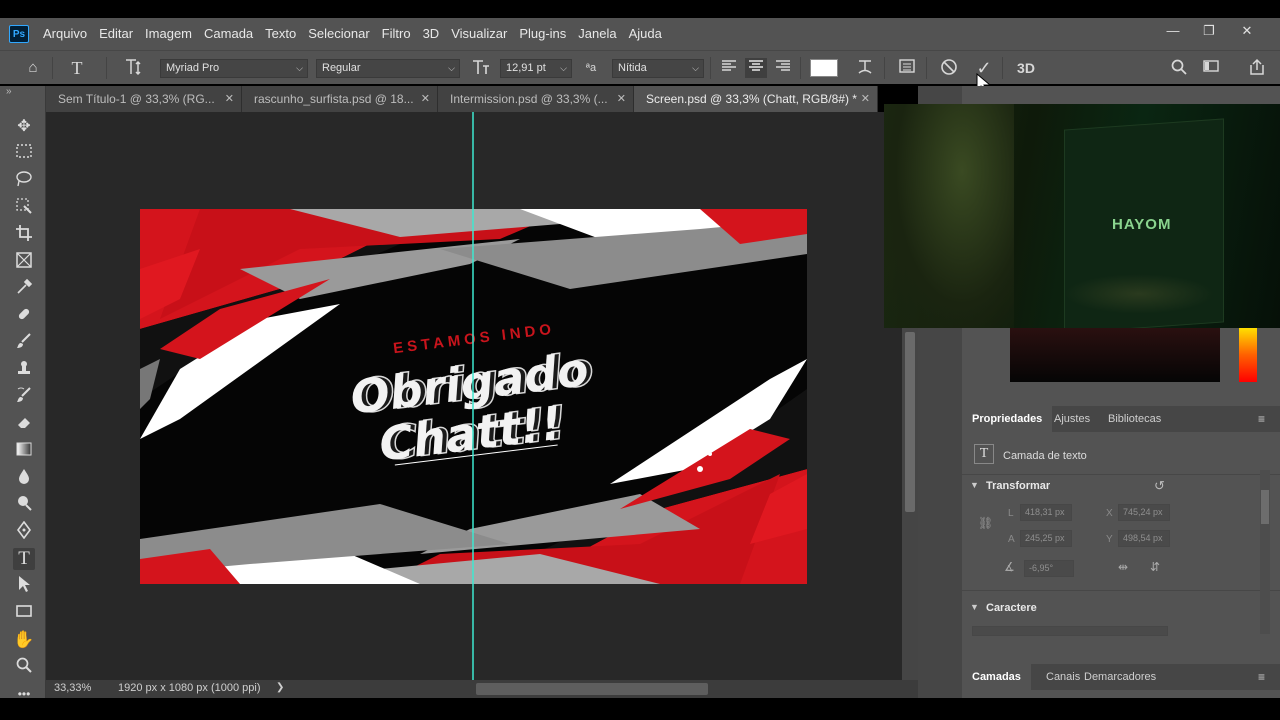 Image resolution: width=1280 pixels, height=720 pixels. I want to click on blur-tool-icon, so click(24, 478).